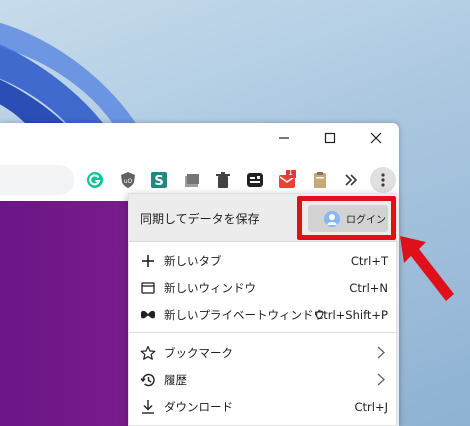  I want to click on menu-kebab-icon, so click(383, 180).